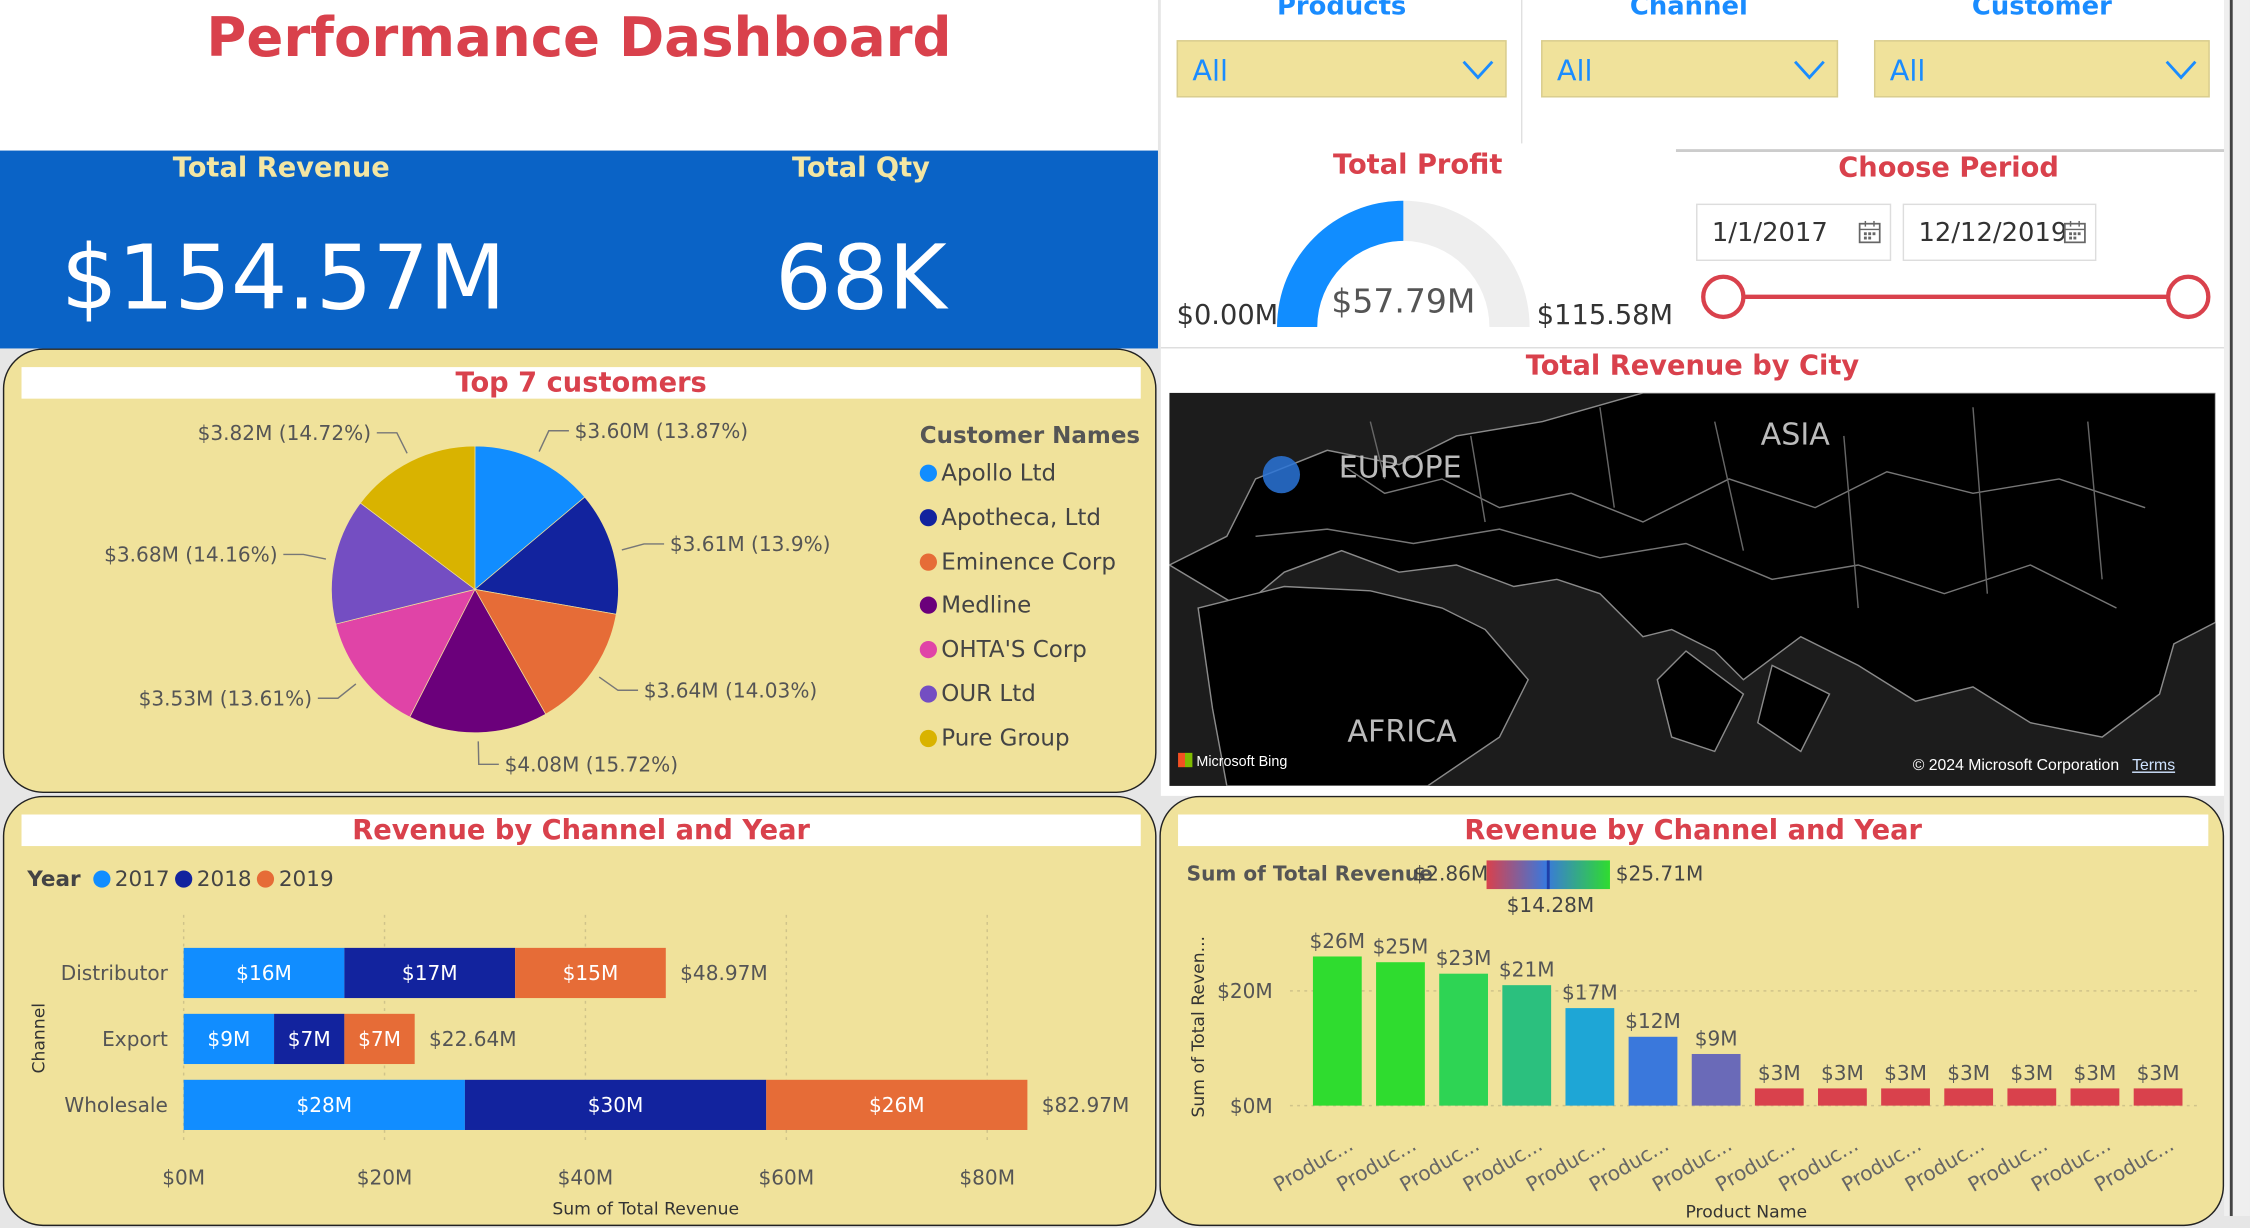 This screenshot has height=1228, width=2250. I want to click on customer-dropdown-value: All, so click(1907, 70).